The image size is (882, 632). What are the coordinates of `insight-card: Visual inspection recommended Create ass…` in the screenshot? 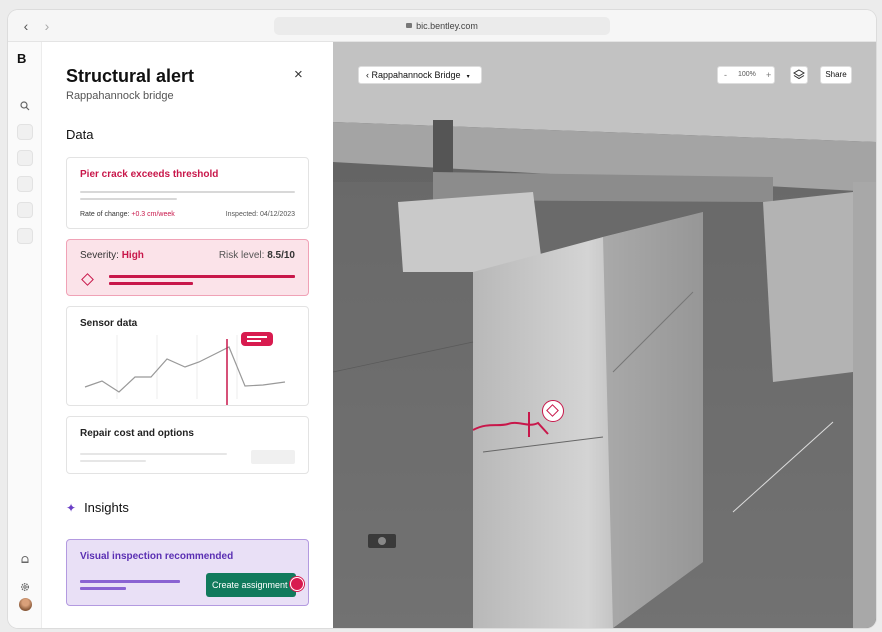 It's located at (187, 572).